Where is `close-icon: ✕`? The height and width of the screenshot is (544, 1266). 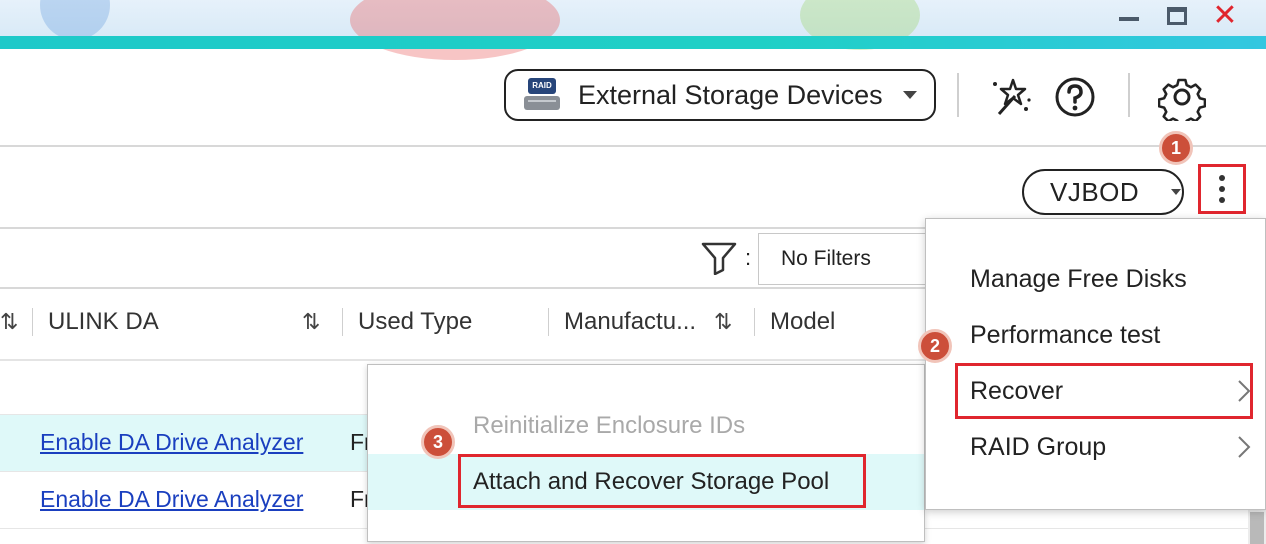
close-icon: ✕ is located at coordinates (1225, 16).